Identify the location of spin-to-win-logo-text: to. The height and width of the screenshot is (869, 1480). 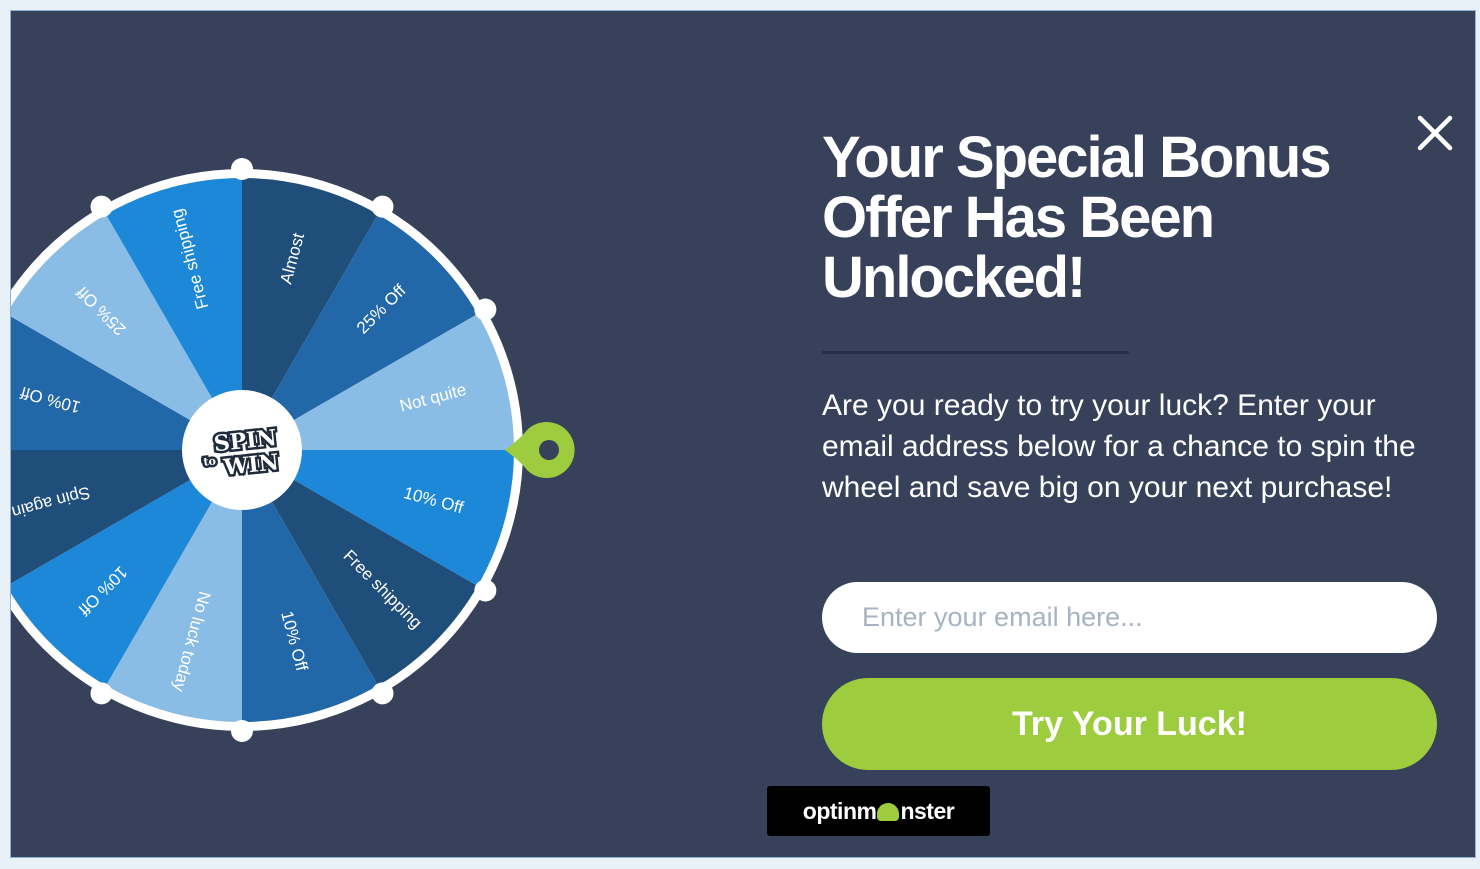
(210, 461).